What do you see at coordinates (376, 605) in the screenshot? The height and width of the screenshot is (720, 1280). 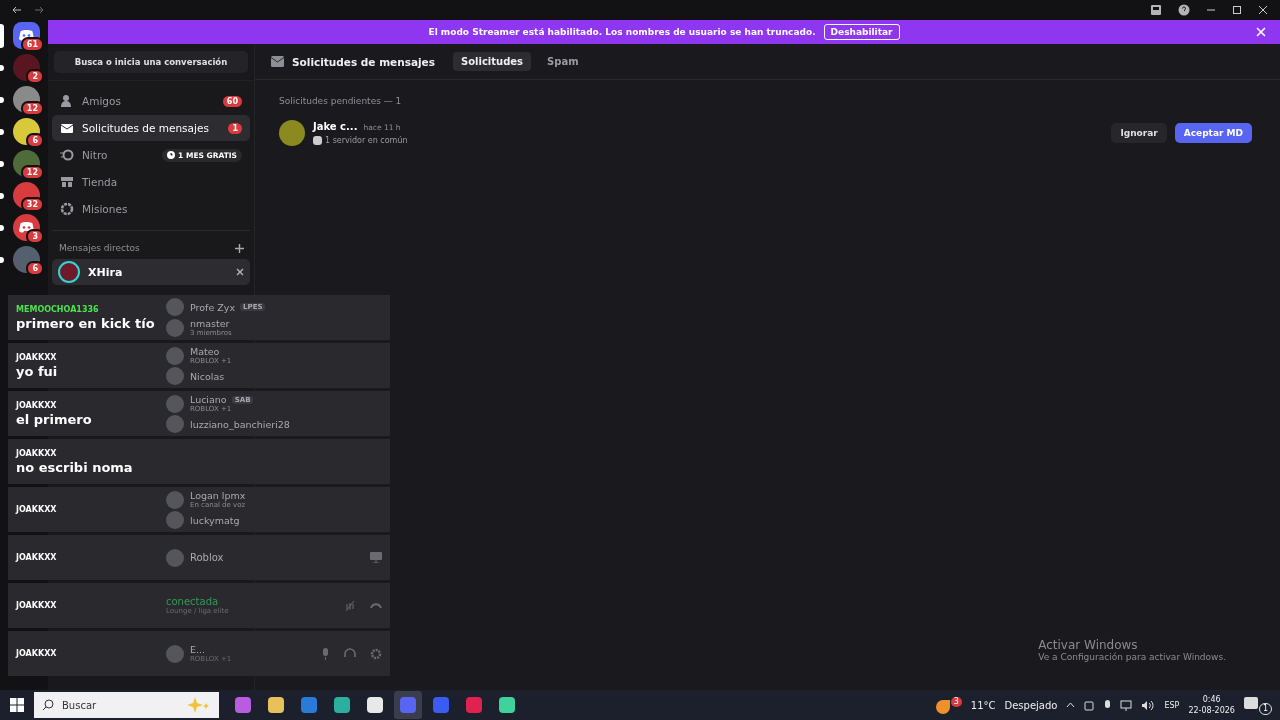 I see `hang-up-icon` at bounding box center [376, 605].